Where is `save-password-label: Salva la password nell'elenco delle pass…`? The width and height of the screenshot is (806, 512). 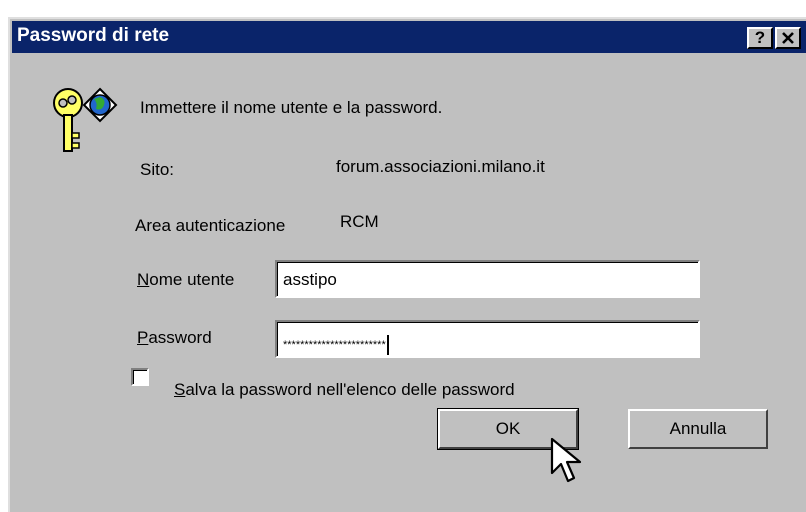
save-password-label: Salva la password nell'elenco delle pass… is located at coordinates (344, 390).